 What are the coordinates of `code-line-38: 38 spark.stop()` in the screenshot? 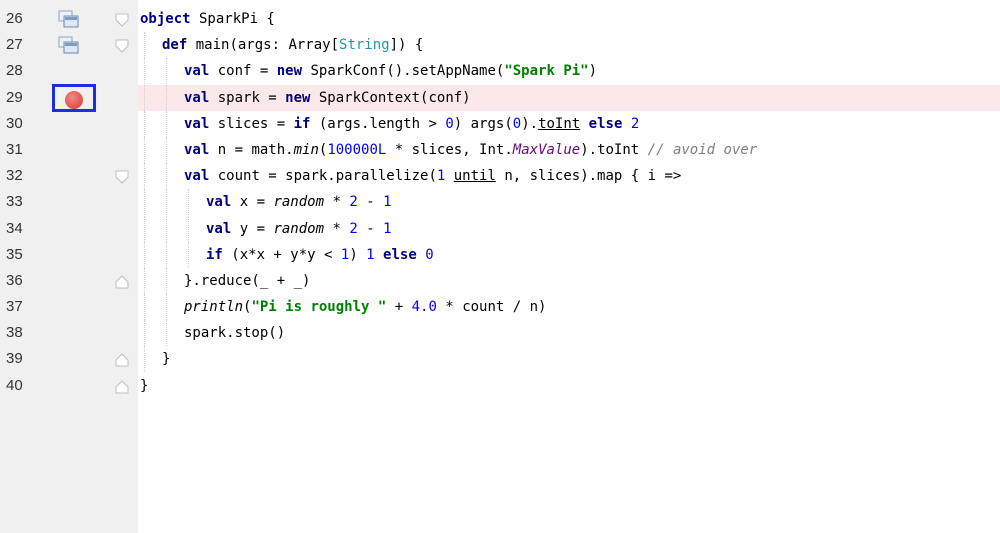 It's located at (500, 333).